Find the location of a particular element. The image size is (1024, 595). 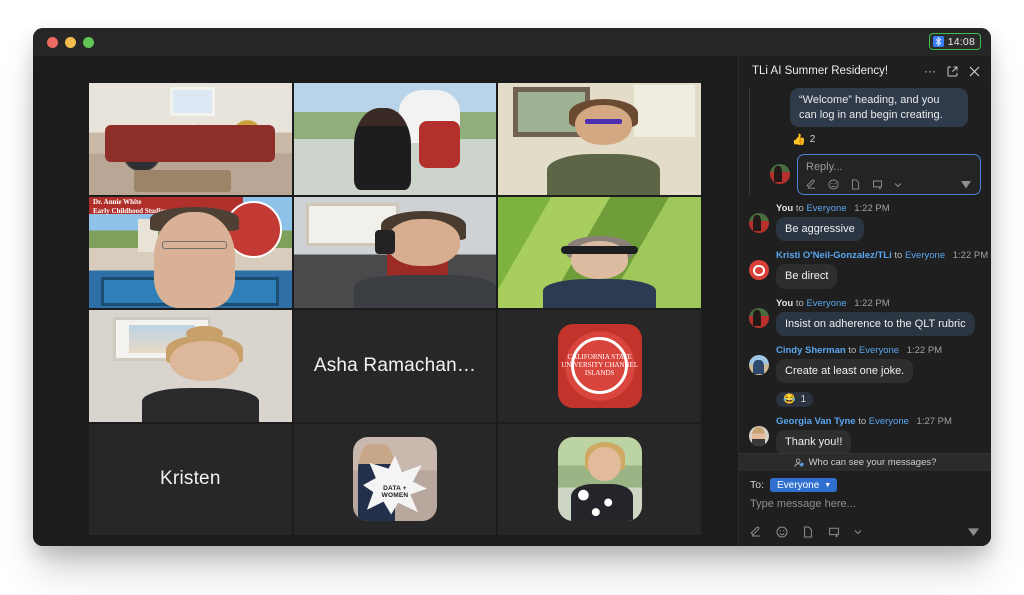

window-titlebar: 14:08 is located at coordinates (512, 42).